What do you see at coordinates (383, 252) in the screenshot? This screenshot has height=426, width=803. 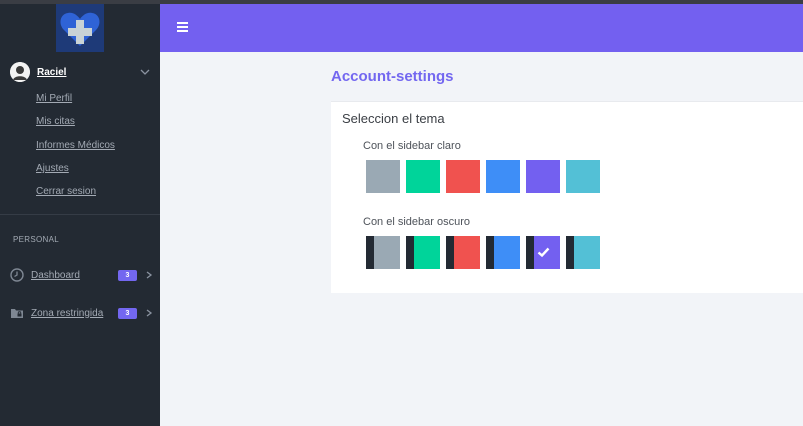 I see `theme-swatch-dark-default` at bounding box center [383, 252].